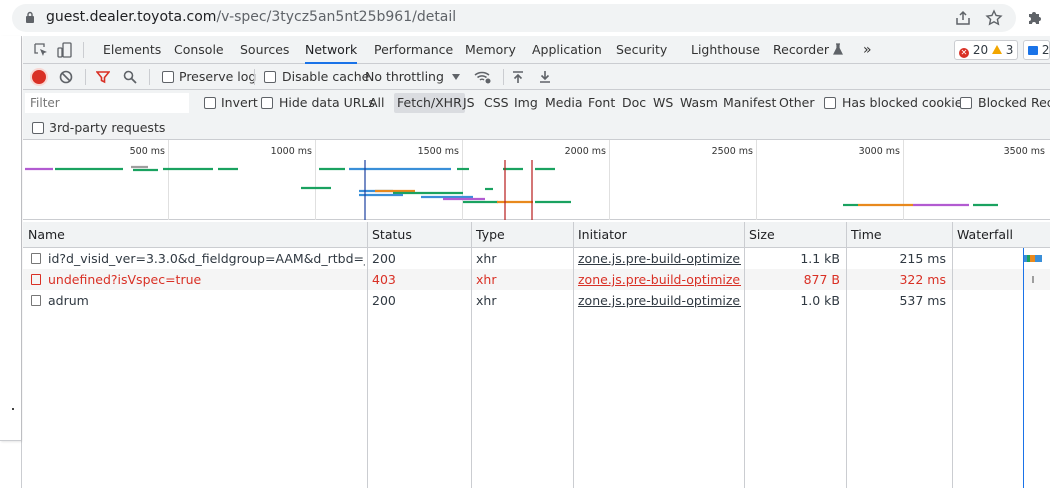 The width and height of the screenshot is (1050, 488). I want to click on clear-icon, so click(66, 77).